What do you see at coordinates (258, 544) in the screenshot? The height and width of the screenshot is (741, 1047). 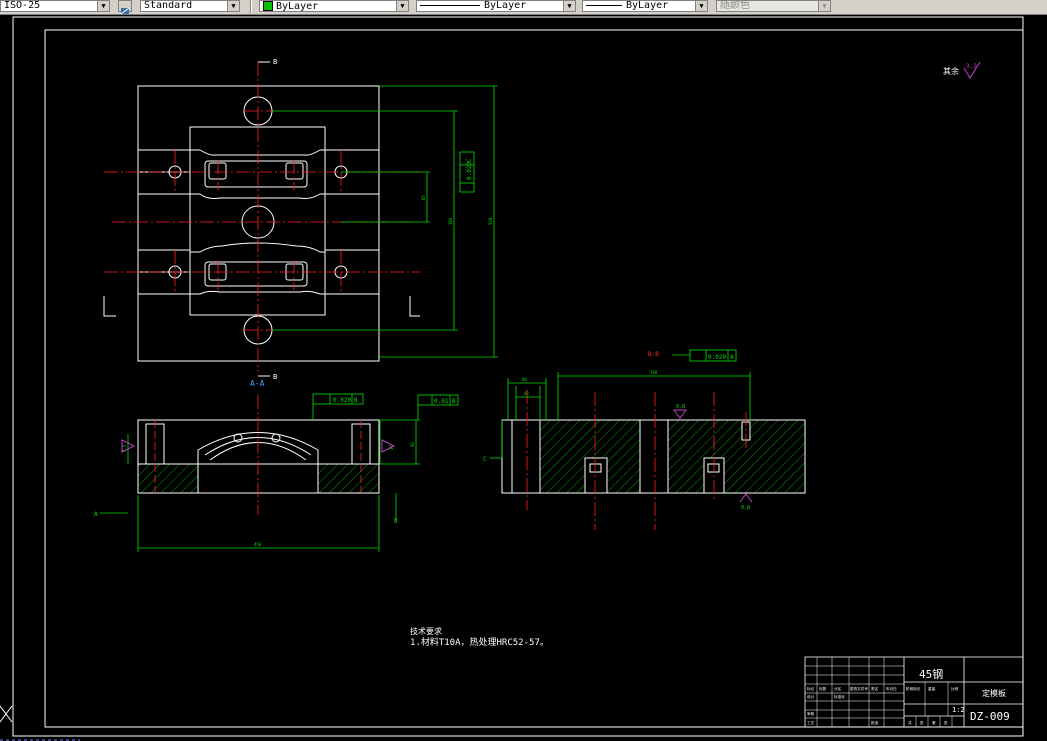 I see `dim-width: 456` at bounding box center [258, 544].